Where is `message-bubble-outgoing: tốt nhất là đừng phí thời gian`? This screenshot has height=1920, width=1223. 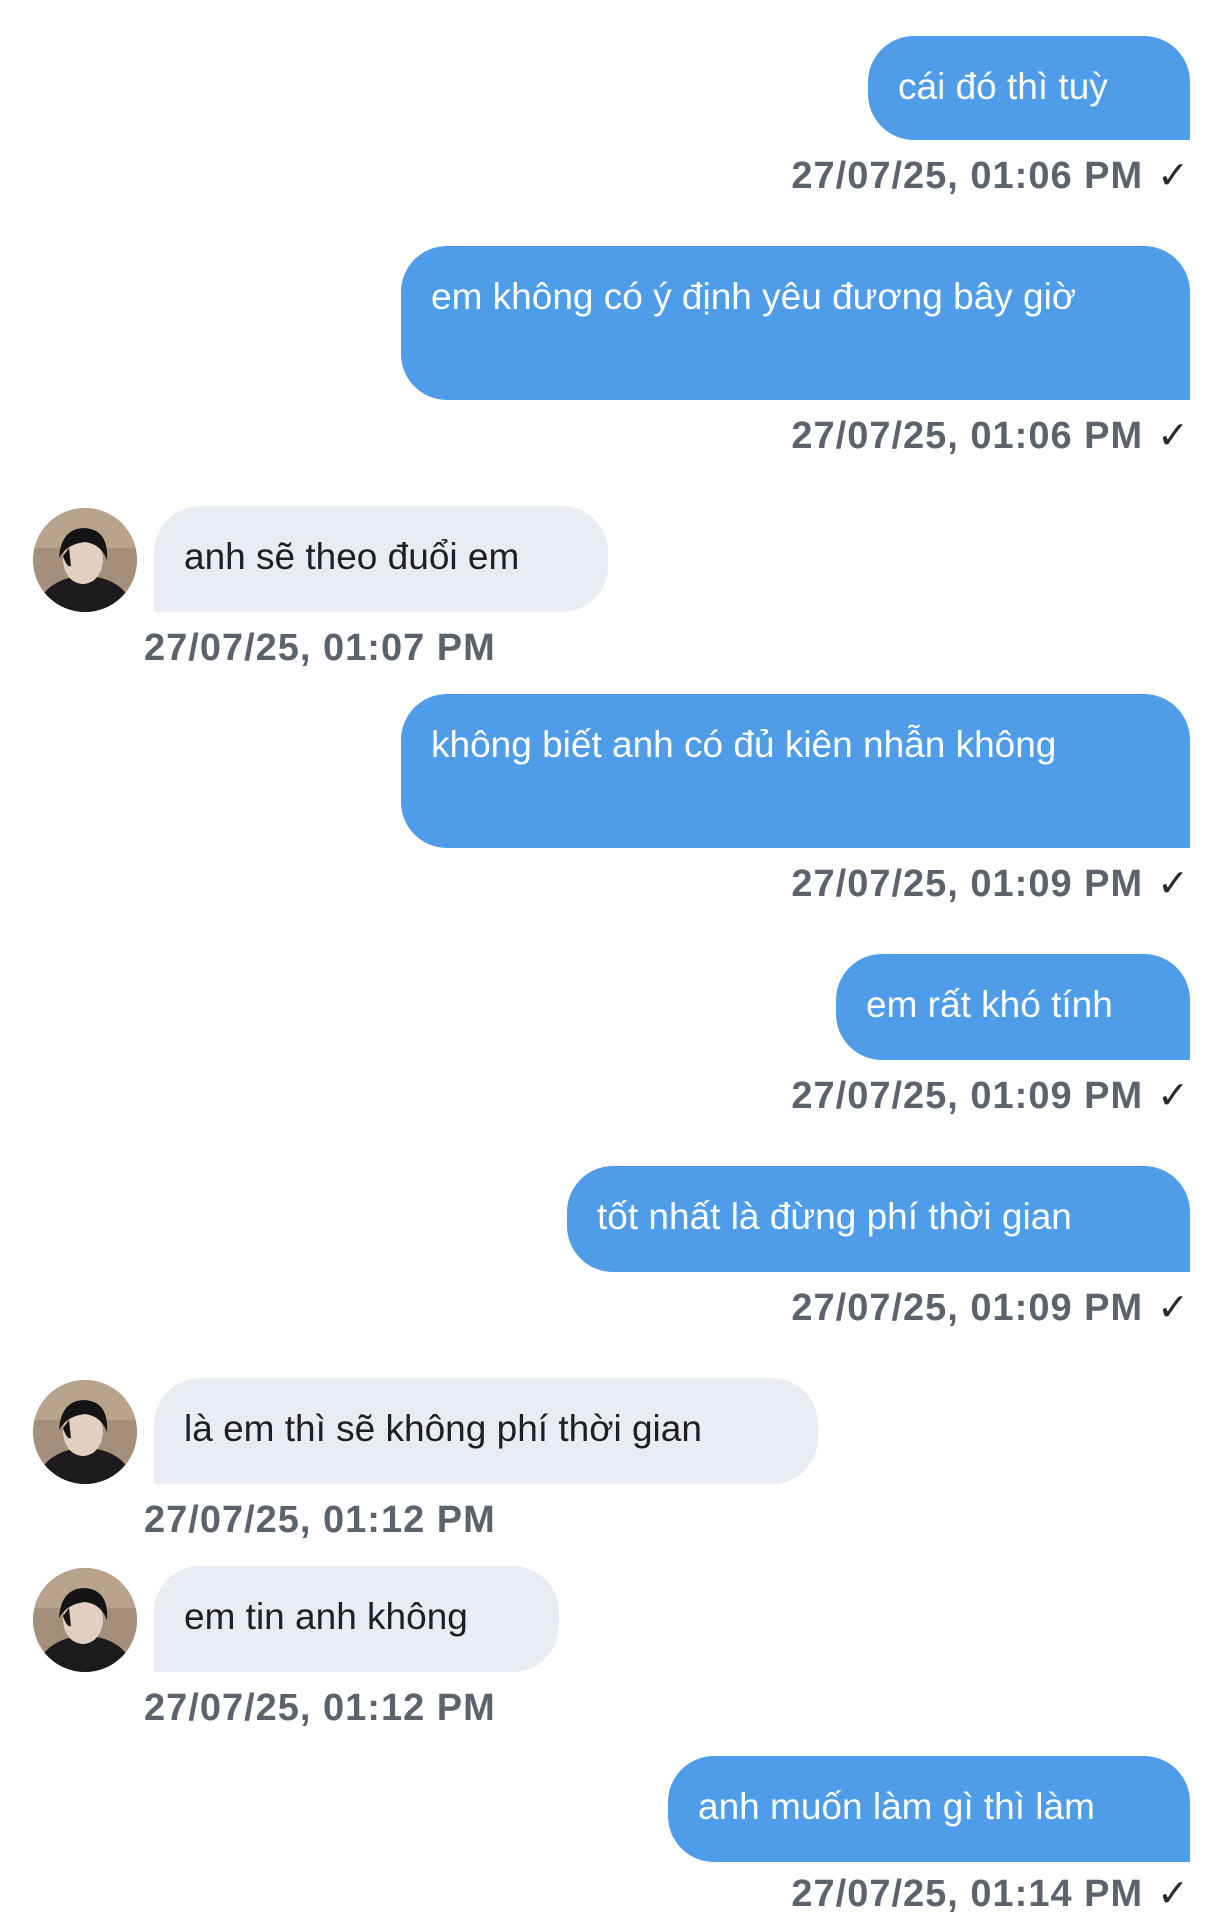
message-bubble-outgoing: tốt nhất là đừng phí thời gian is located at coordinates (878, 1219).